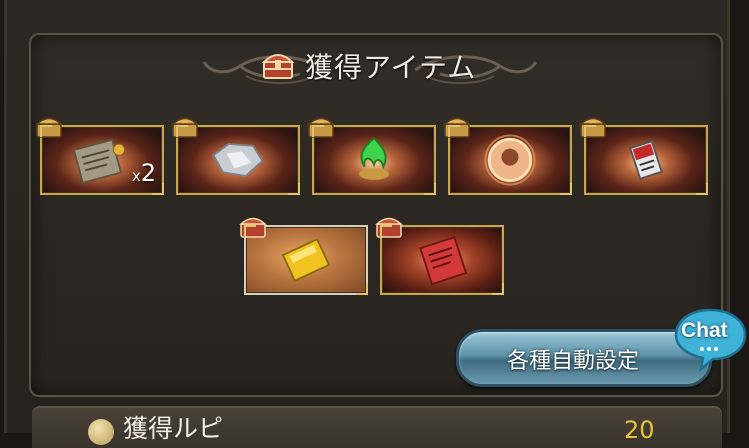  I want to click on auto-settings-label: 各種自動設定, so click(573, 361).